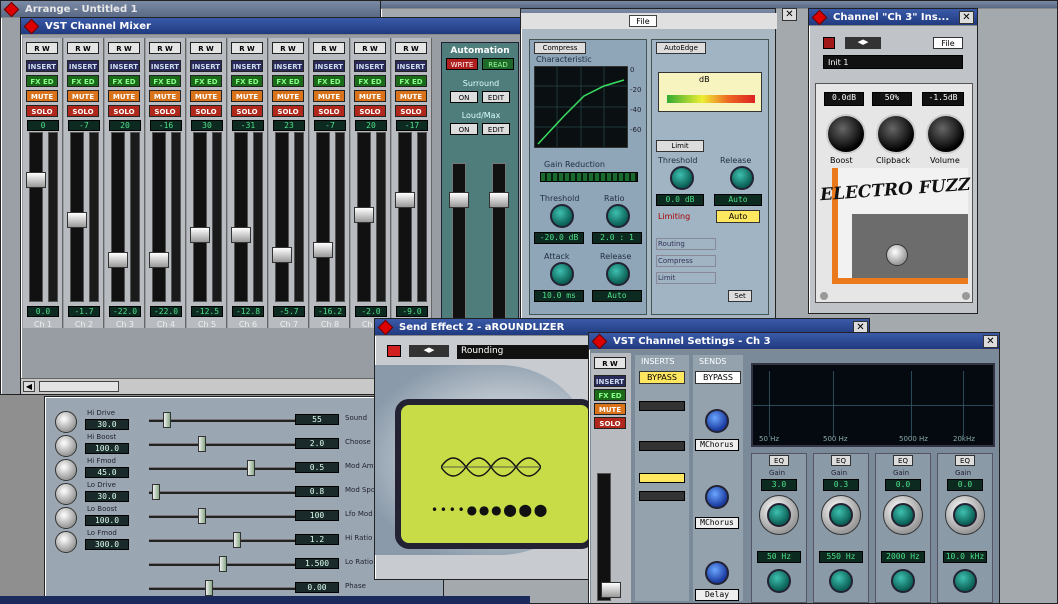  I want to click on master-fader-right, so click(499, 248).